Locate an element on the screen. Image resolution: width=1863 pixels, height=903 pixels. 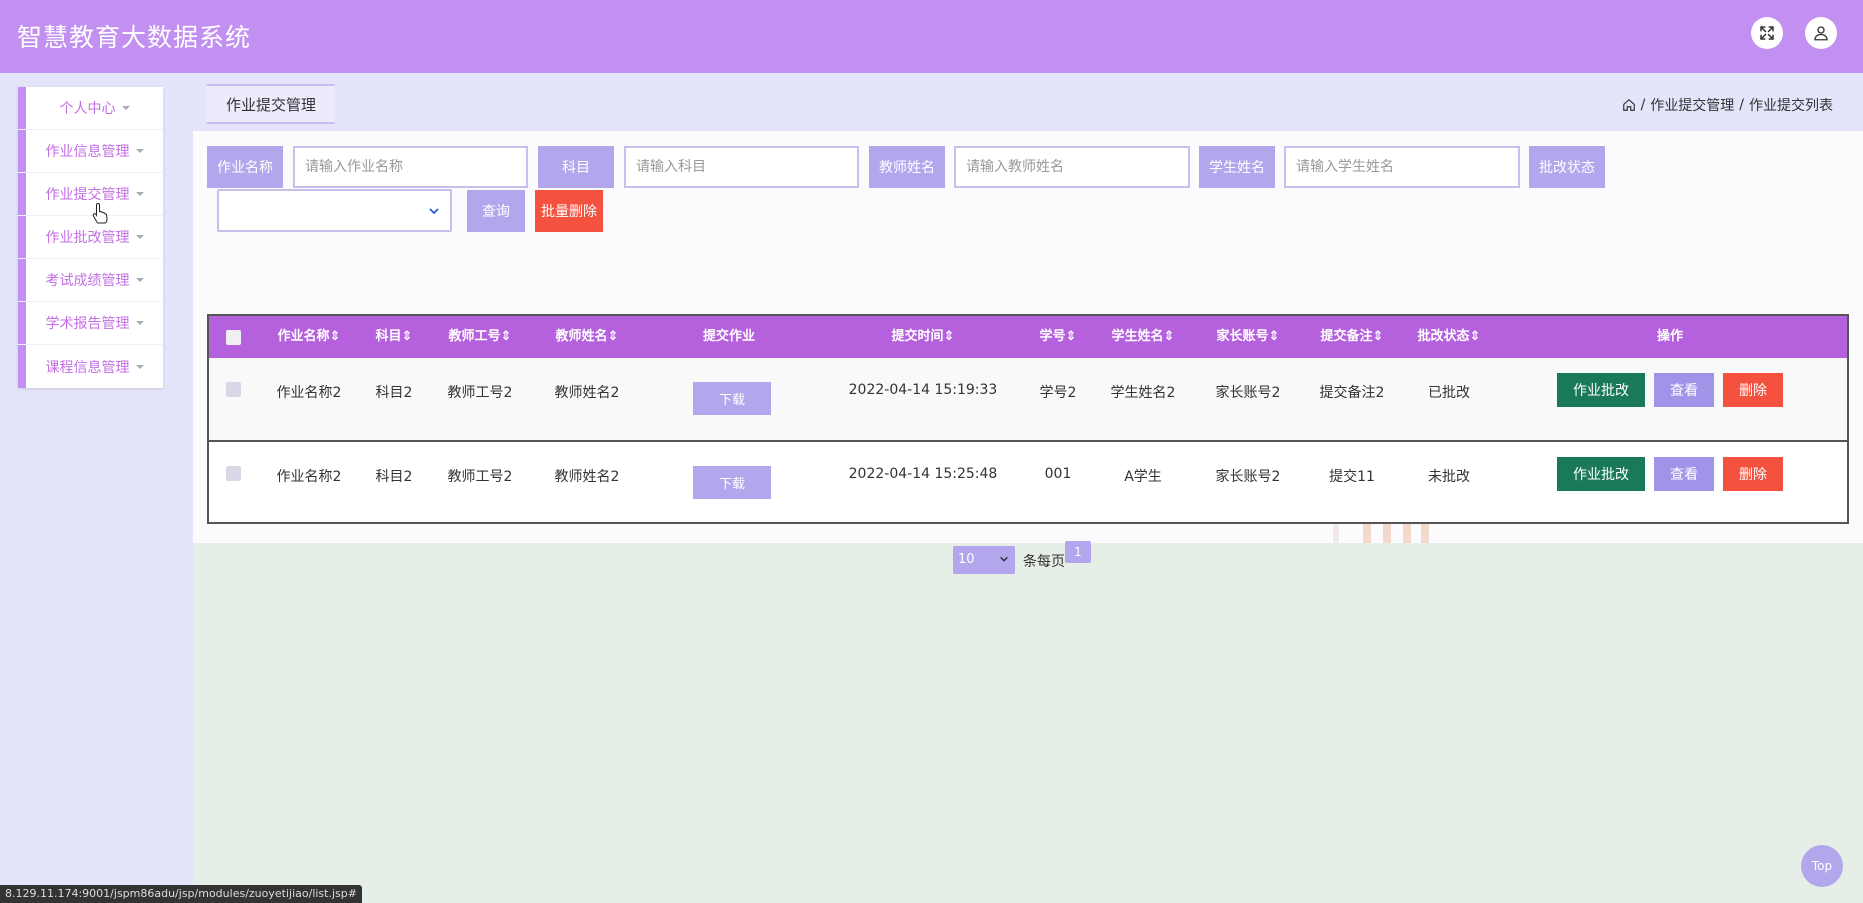
sidebar-item-homework-info: 作业信息管理 is located at coordinates (90, 151).